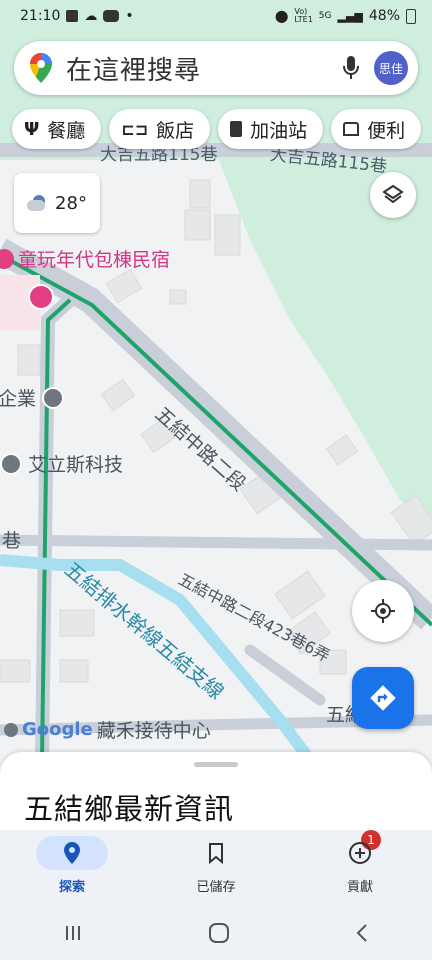 This screenshot has height=960, width=432. Describe the element at coordinates (71, 887) in the screenshot. I see `nav-explore-label: 探索` at that location.